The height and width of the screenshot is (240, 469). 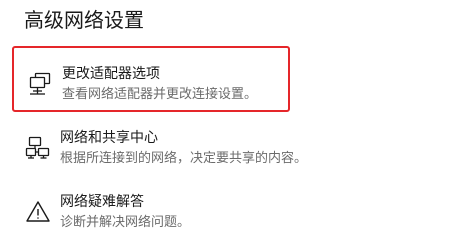 I want to click on section-title: 高级网络设置, so click(x=84, y=20).